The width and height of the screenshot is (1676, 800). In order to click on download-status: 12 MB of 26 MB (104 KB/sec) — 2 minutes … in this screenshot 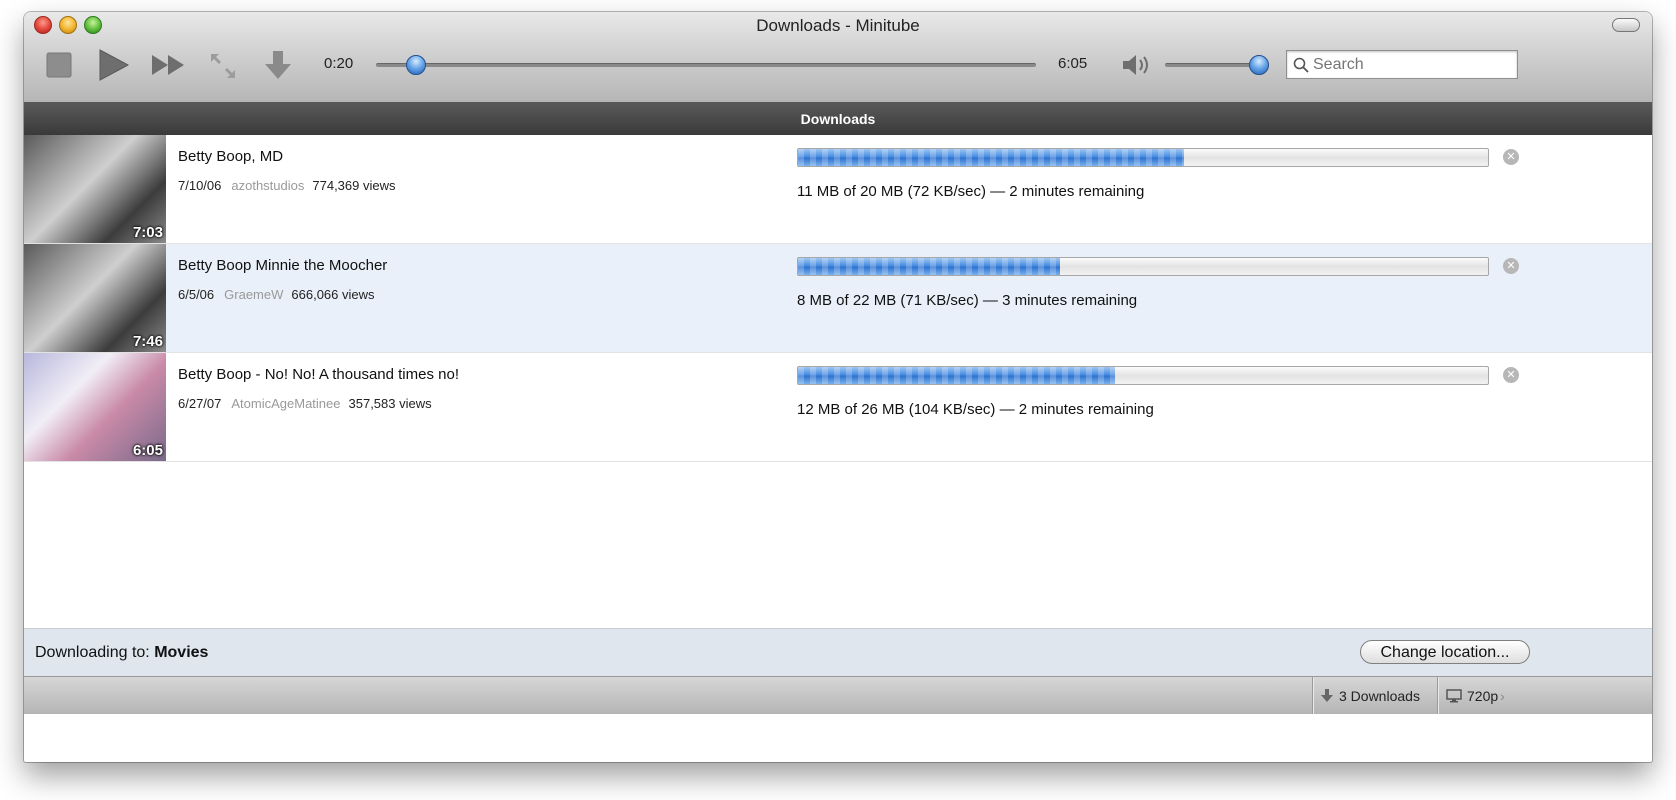, I will do `click(975, 409)`.